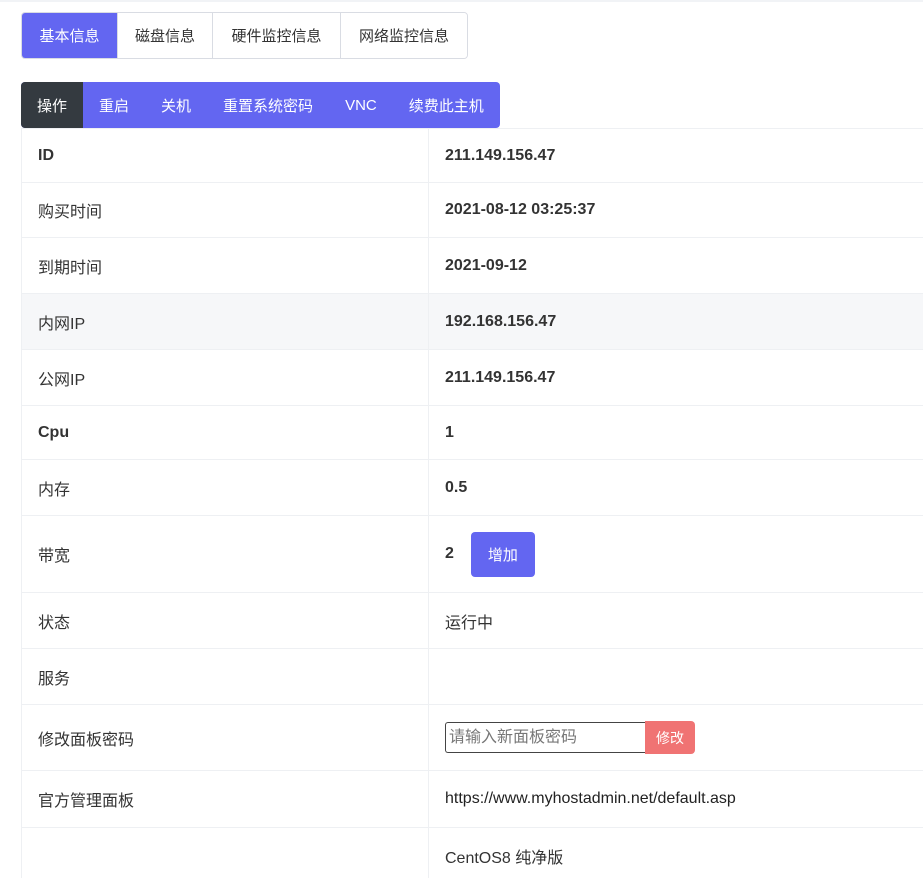  I want to click on row-value-panel-password: 修改, so click(676, 737).